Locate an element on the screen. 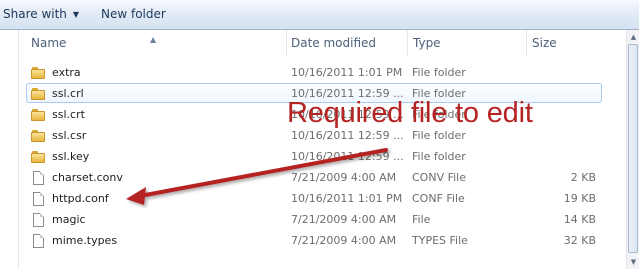 The height and width of the screenshot is (269, 639). file-size: 2 KB is located at coordinates (583, 177).